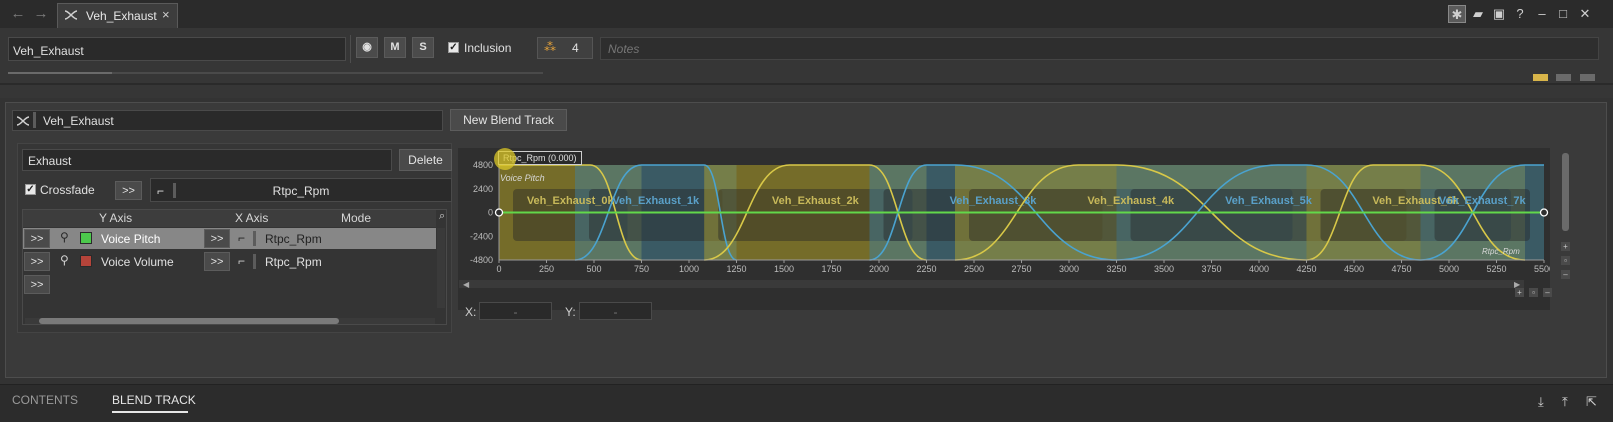 The image size is (1613, 422). What do you see at coordinates (30, 189) in the screenshot?
I see `crossfade-checkbox: ✓` at bounding box center [30, 189].